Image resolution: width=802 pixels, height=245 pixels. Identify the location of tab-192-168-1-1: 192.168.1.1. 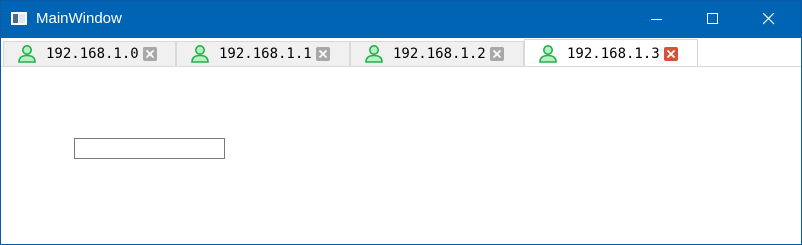
(263, 53).